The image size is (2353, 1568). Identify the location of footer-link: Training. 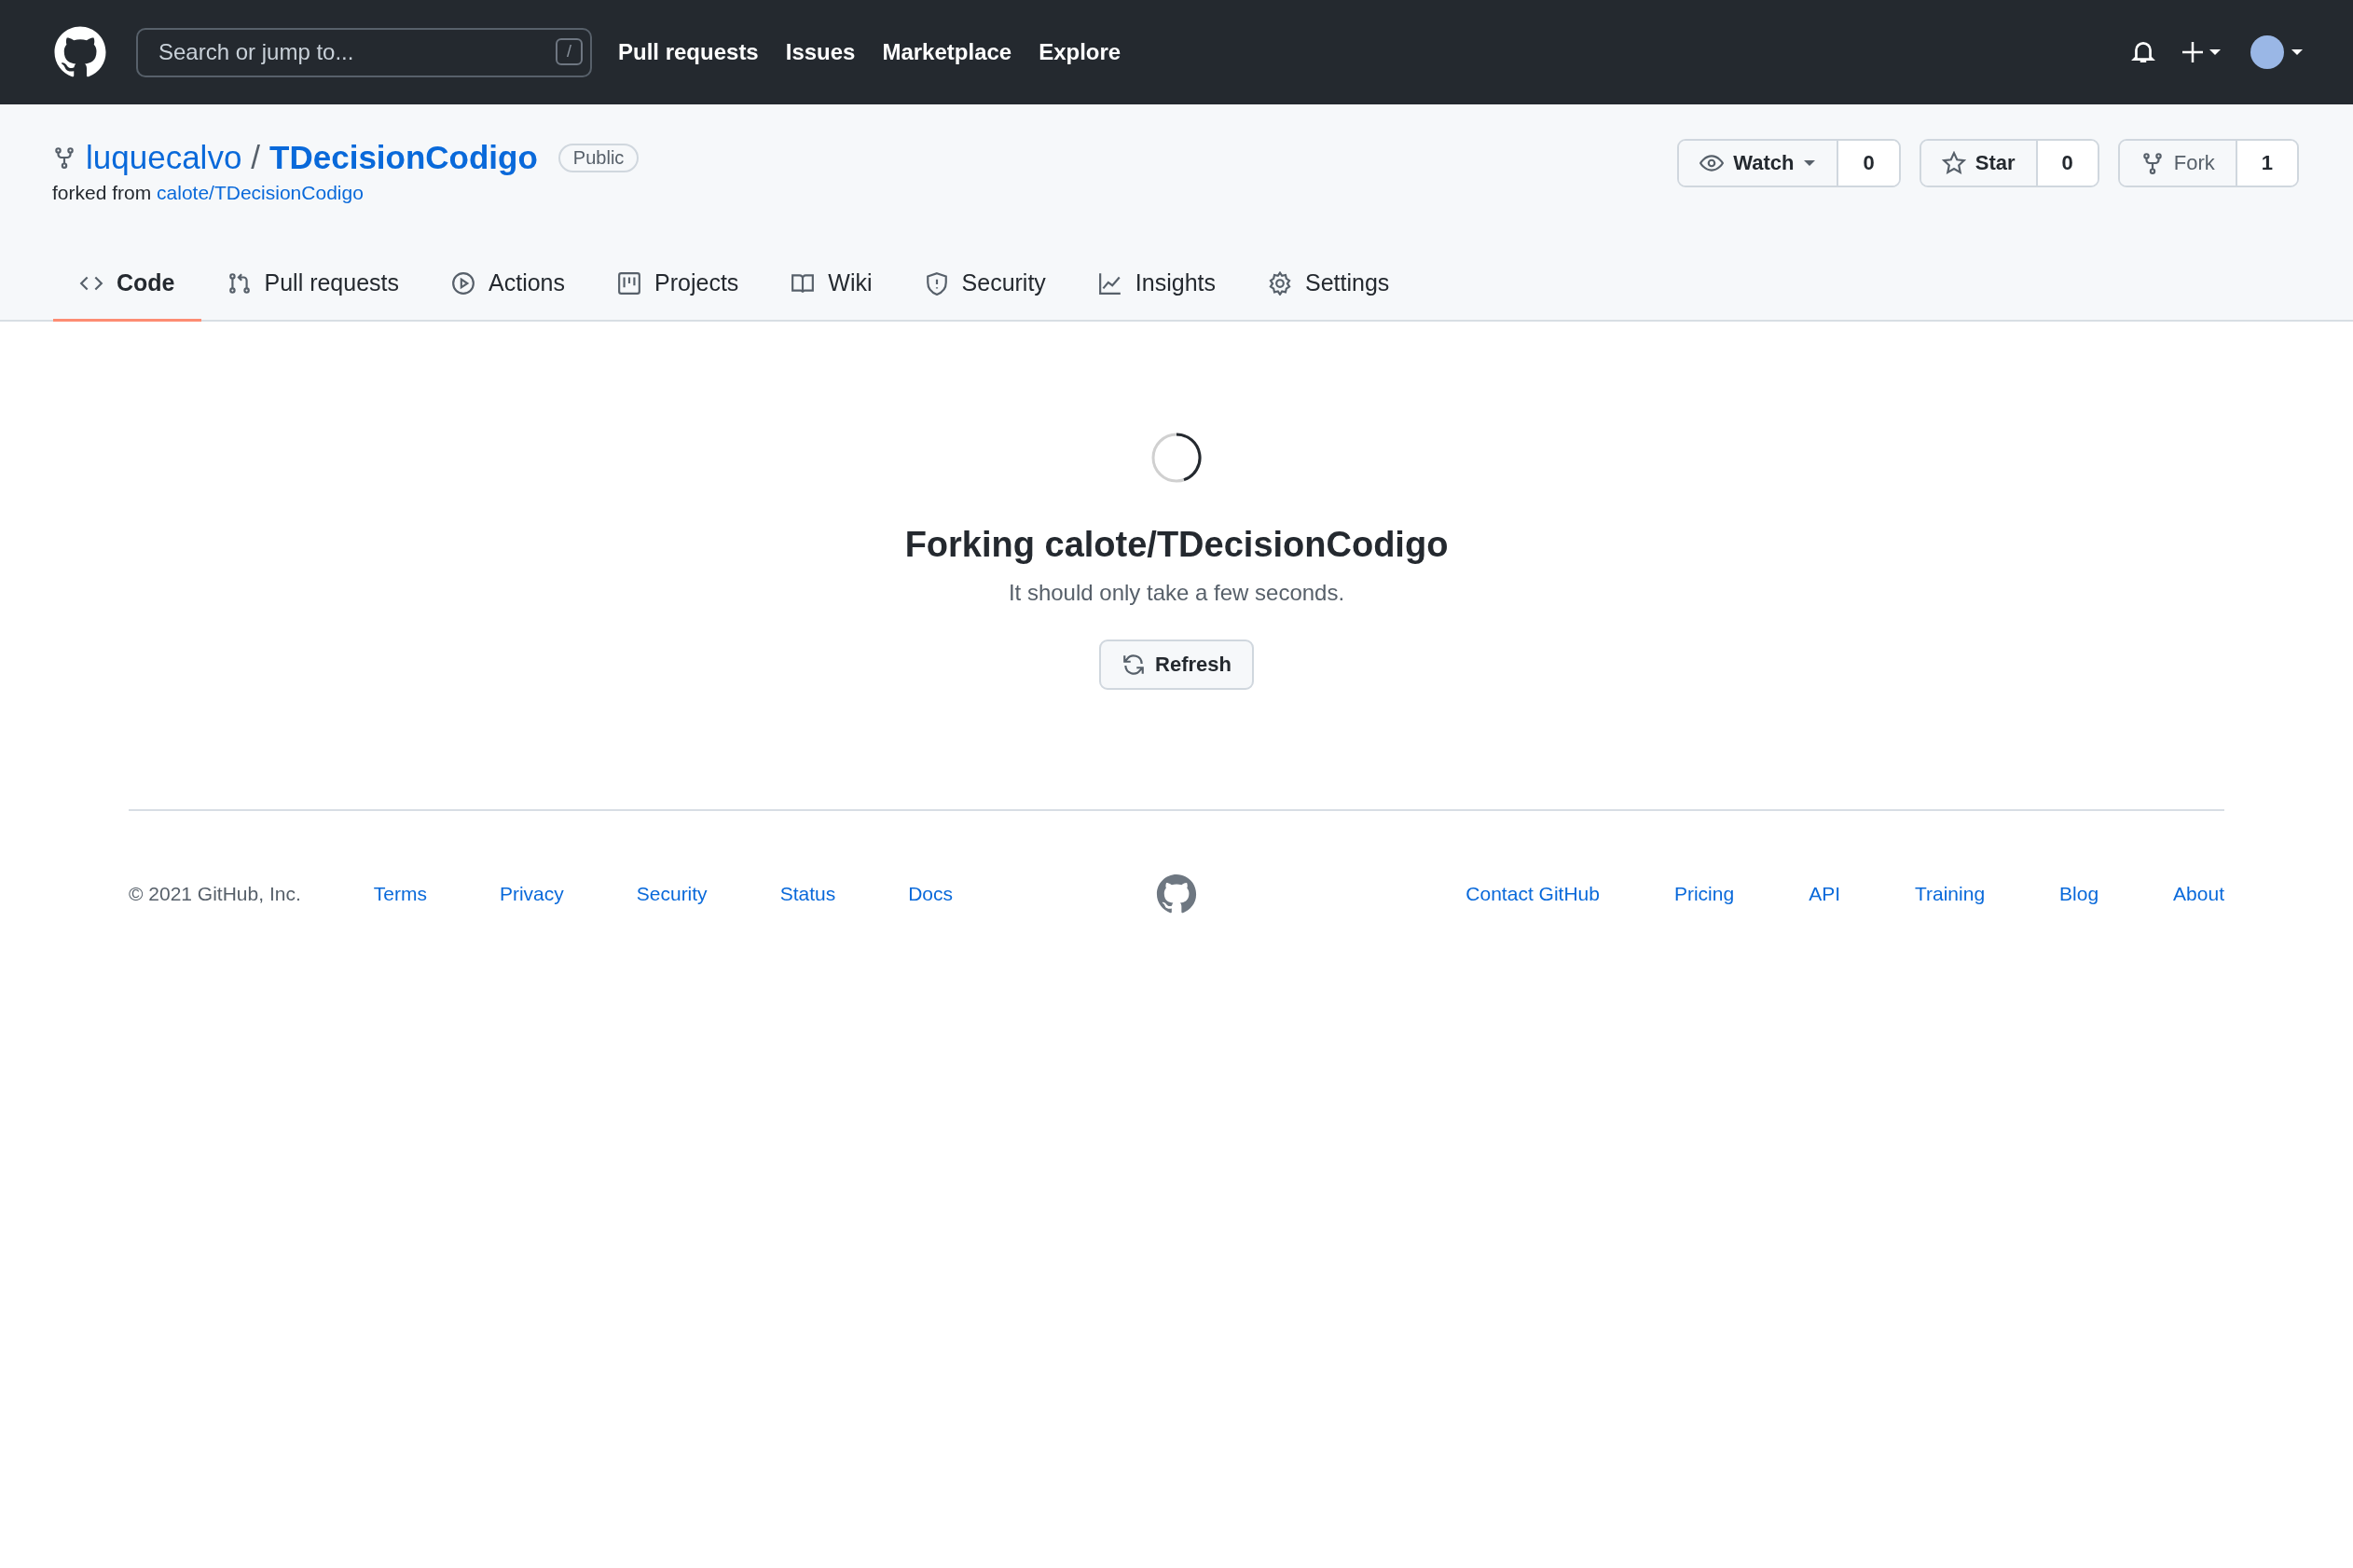
(1950, 894).